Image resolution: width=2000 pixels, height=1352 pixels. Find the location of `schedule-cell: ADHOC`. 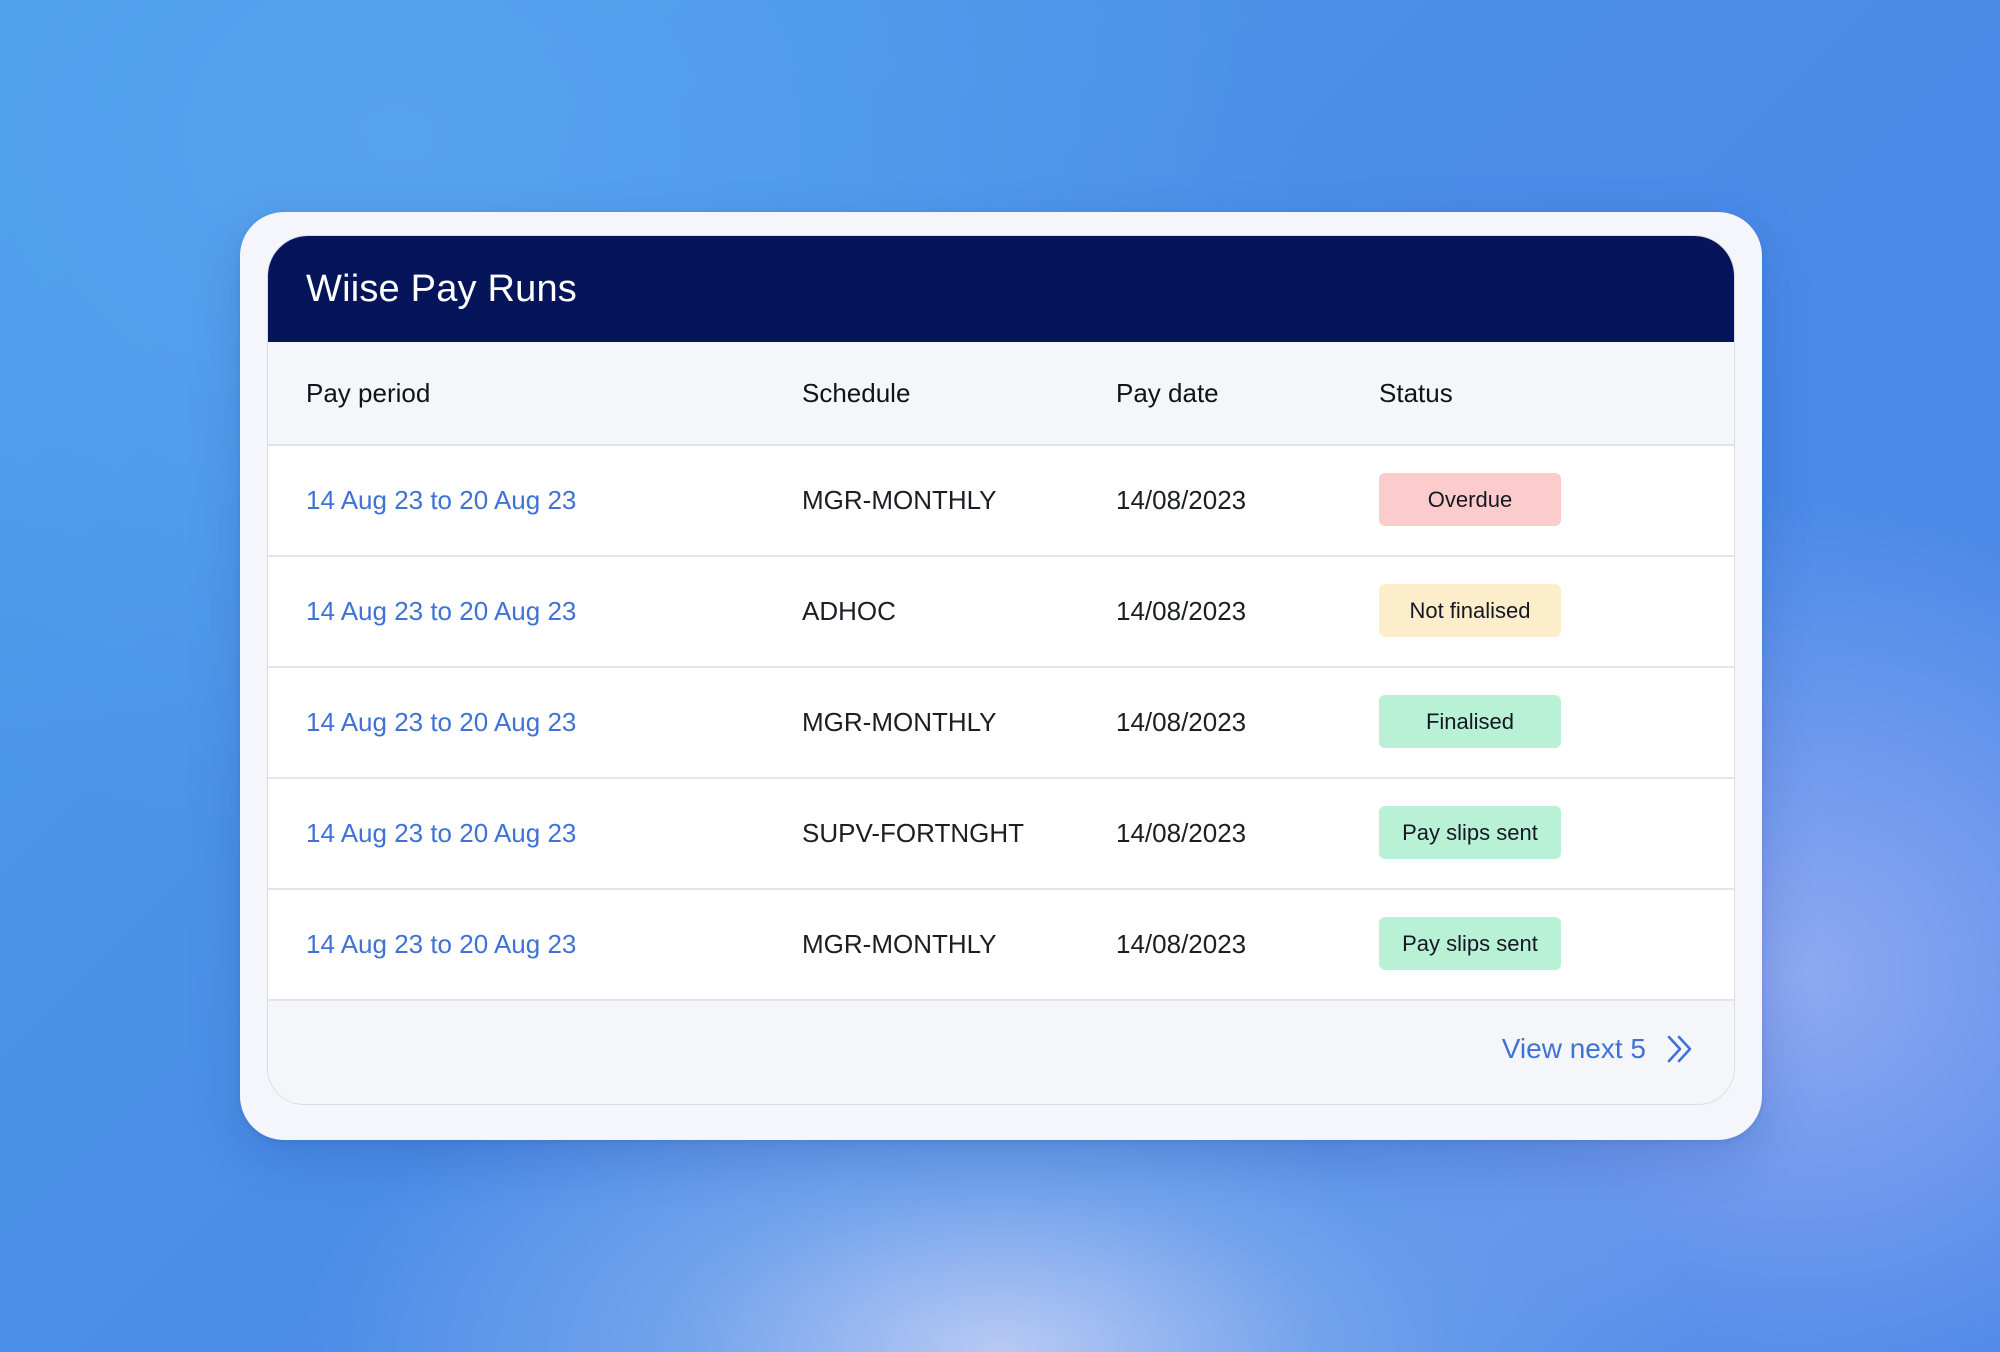

schedule-cell: ADHOC is located at coordinates (849, 611).